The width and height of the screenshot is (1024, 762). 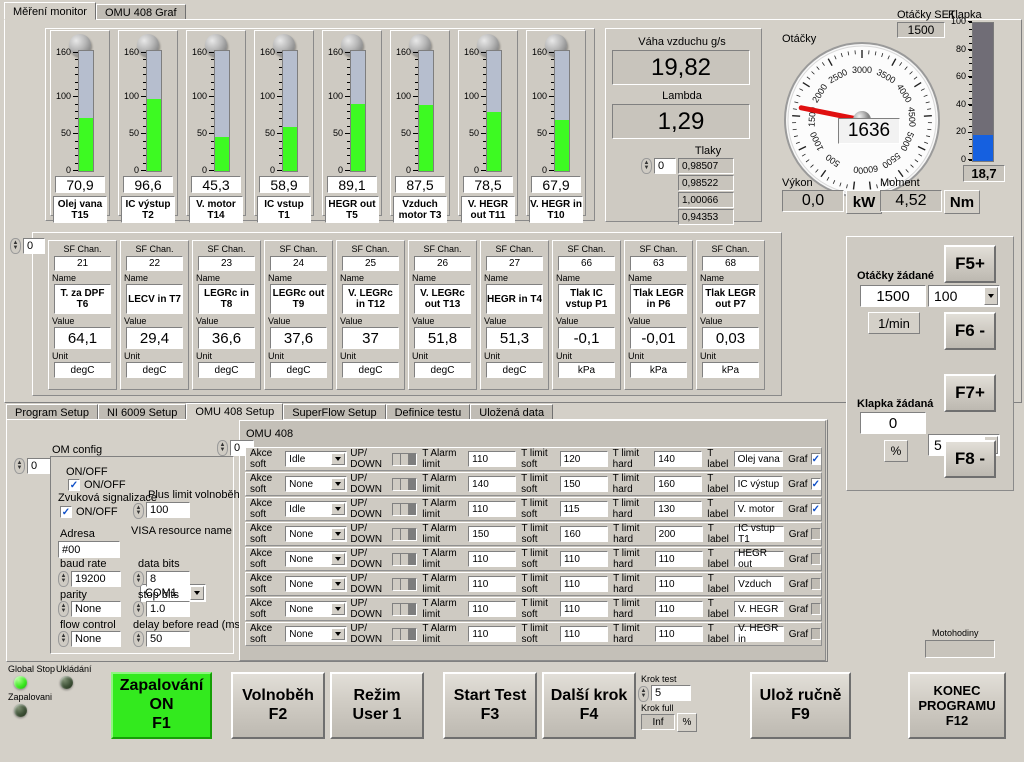 What do you see at coordinates (896, 451) in the screenshot?
I see `throttle-unit-button: %` at bounding box center [896, 451].